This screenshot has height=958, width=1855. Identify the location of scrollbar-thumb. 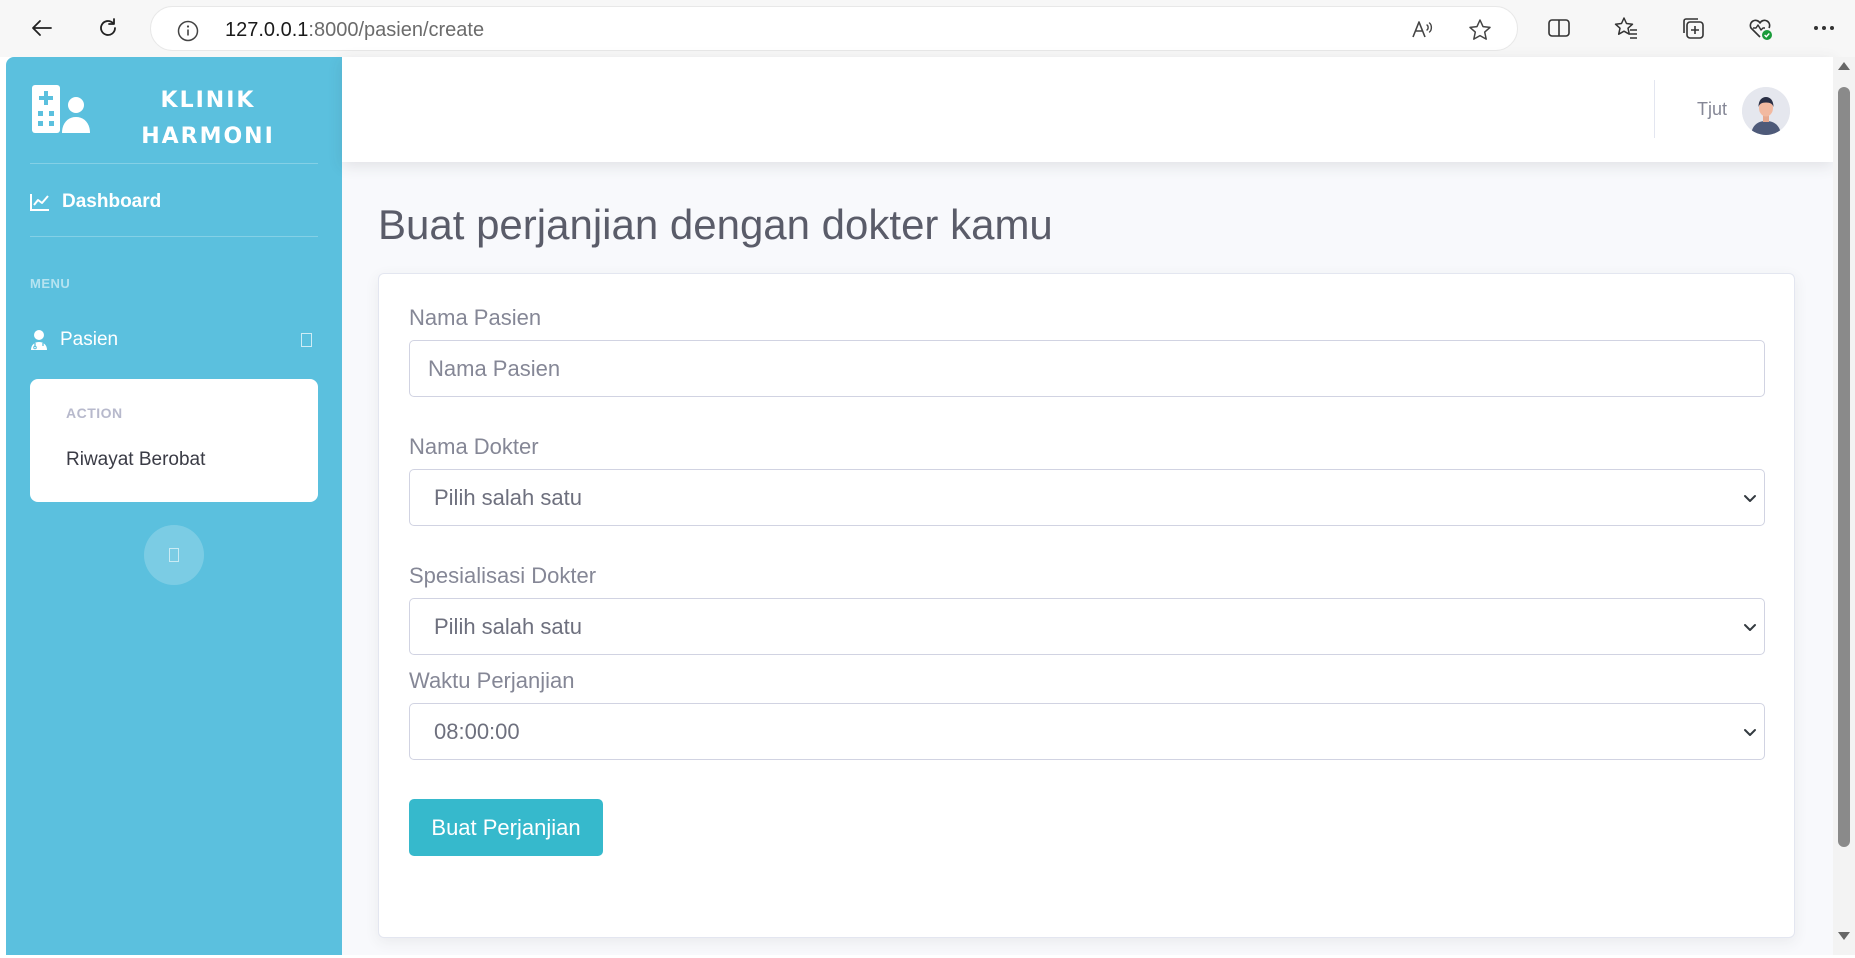
(1844, 467).